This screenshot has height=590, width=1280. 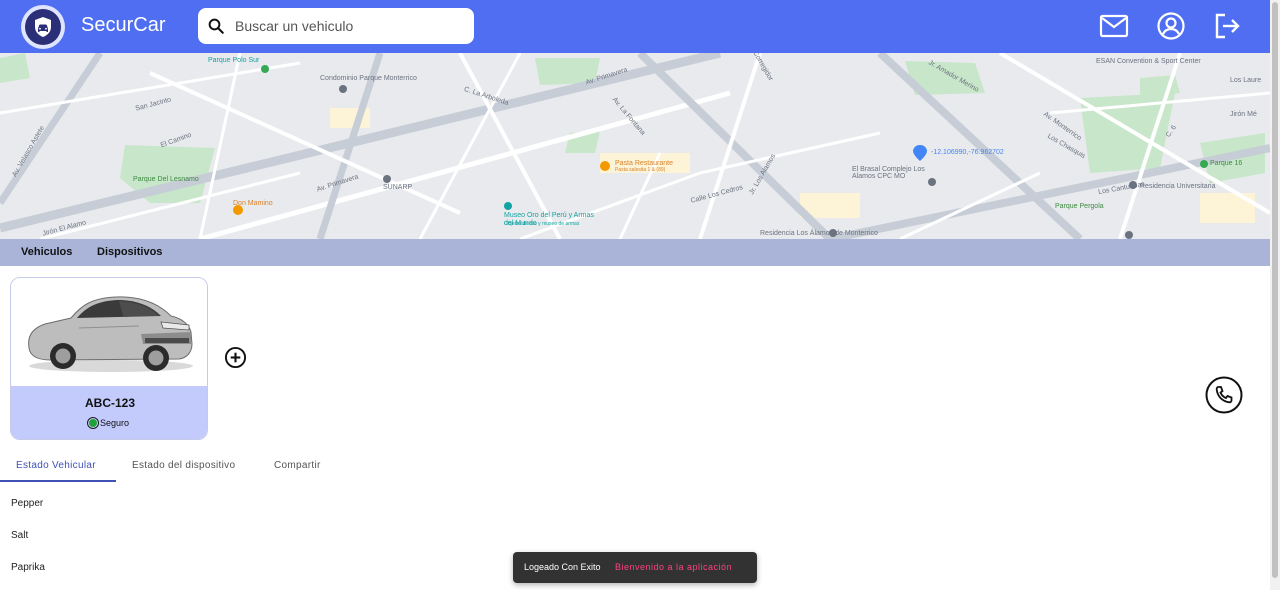 I want to click on vehicle-info: ABC-123 Seguro, so click(x=109, y=412).